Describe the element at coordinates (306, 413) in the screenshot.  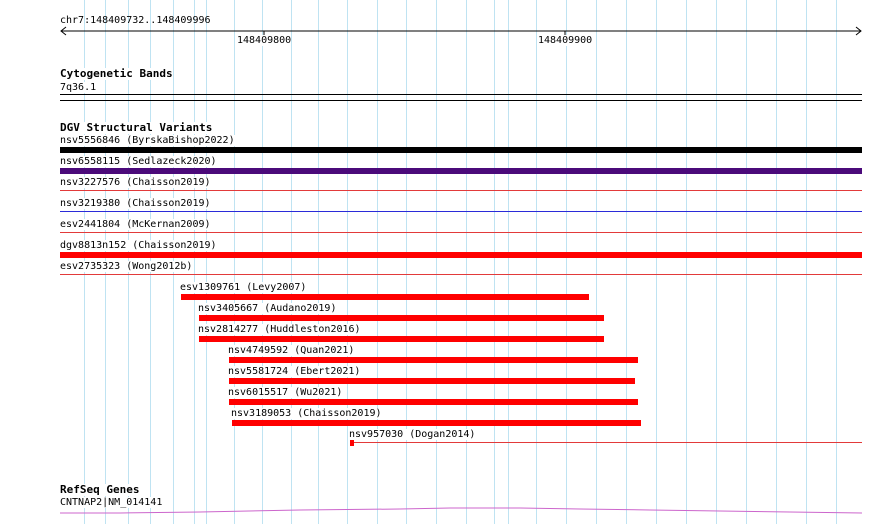
I see `feature-label: nsv3189053 (Chaisson2019)` at that location.